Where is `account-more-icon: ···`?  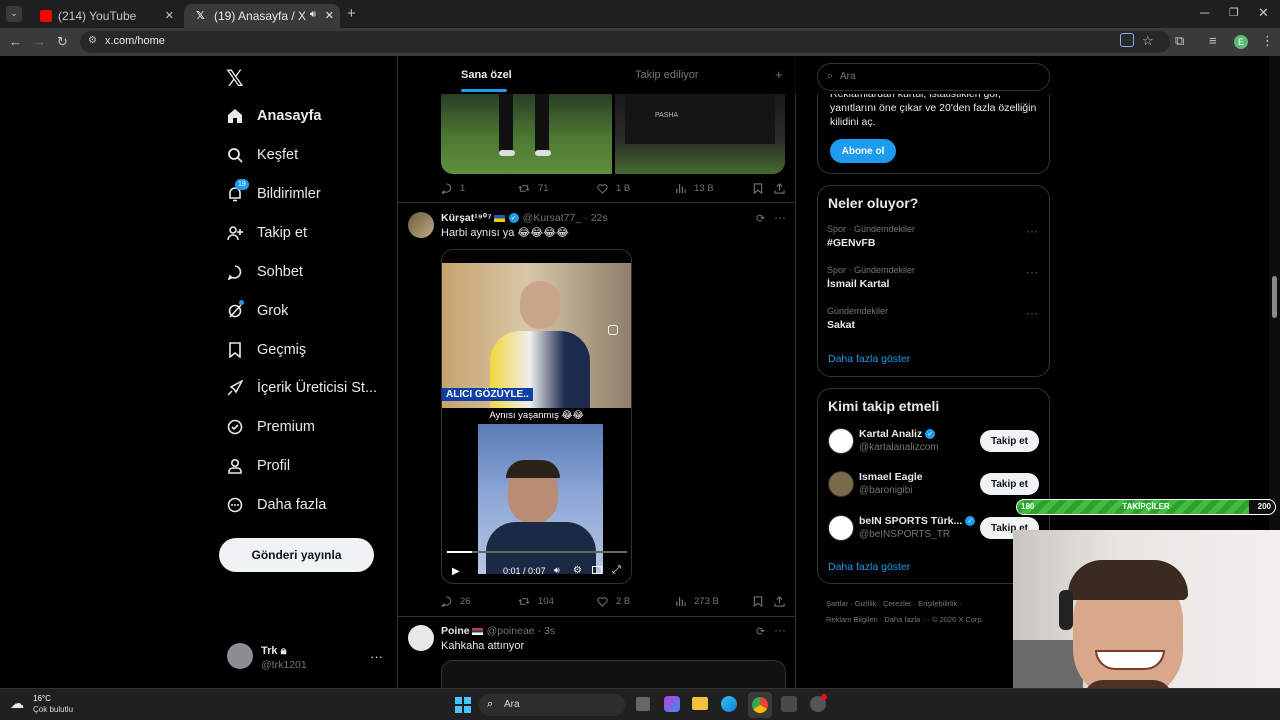 account-more-icon: ··· is located at coordinates (376, 656).